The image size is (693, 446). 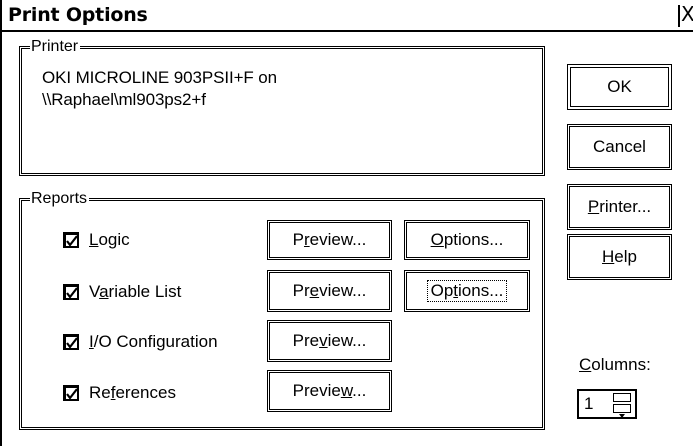 I want to click on ok-button: OK, so click(x=619, y=87).